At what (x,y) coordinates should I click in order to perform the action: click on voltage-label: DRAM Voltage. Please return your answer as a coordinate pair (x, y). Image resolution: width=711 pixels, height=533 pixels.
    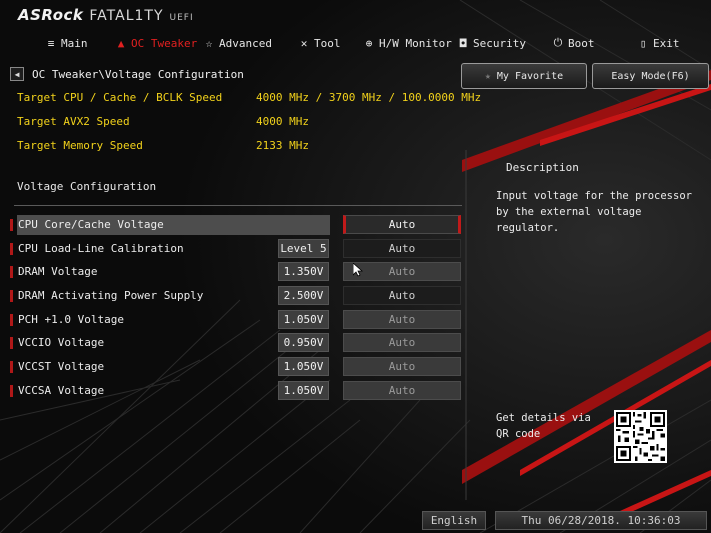
    Looking at the image, I should click on (58, 271).